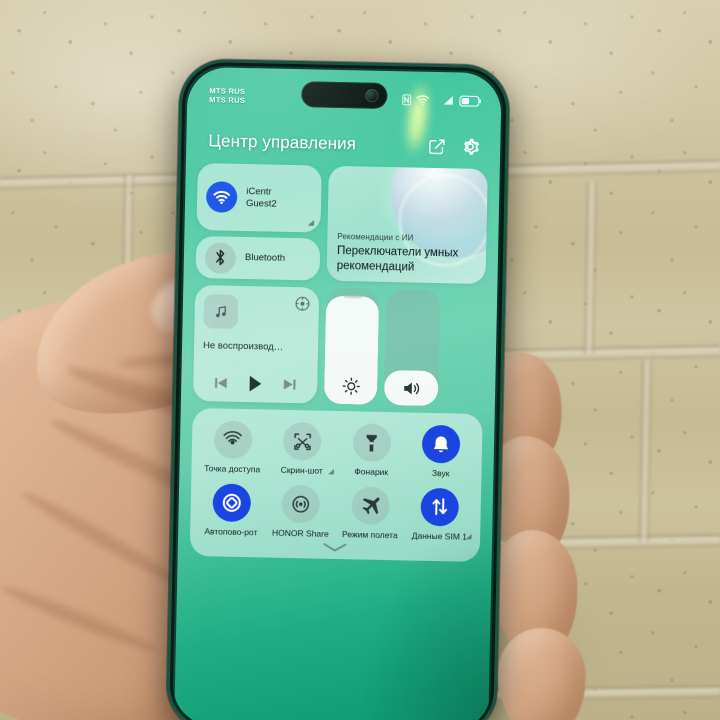  I want to click on volume-icon, so click(411, 388).